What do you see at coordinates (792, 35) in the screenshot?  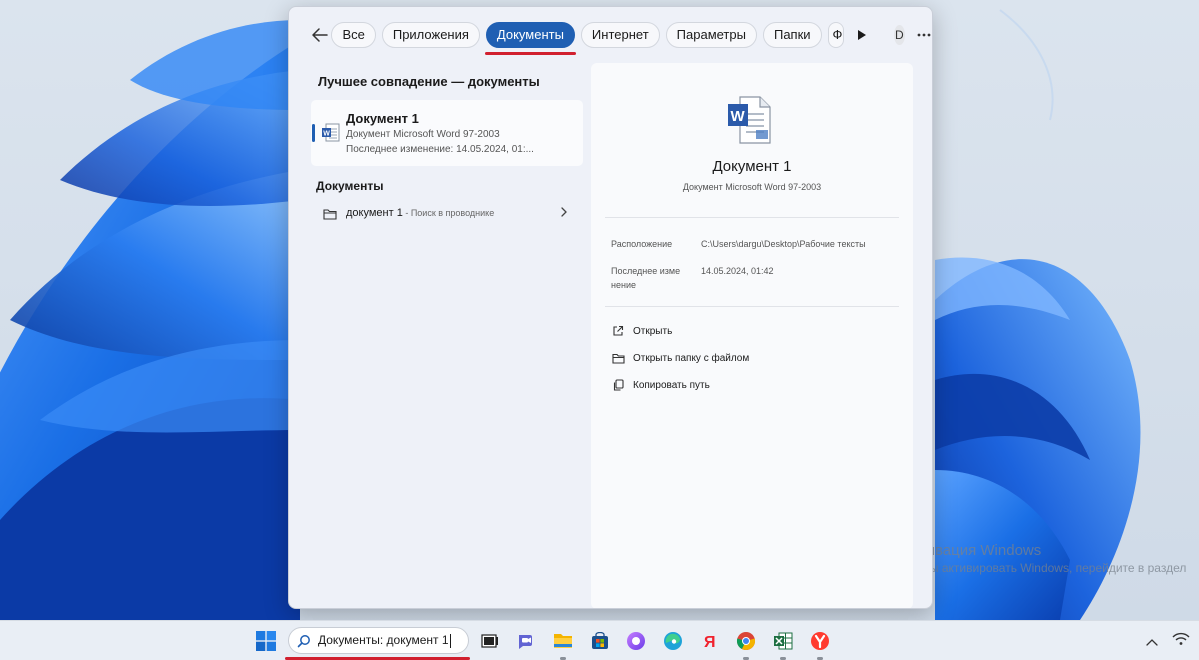 I see `tab-folders: Папки` at bounding box center [792, 35].